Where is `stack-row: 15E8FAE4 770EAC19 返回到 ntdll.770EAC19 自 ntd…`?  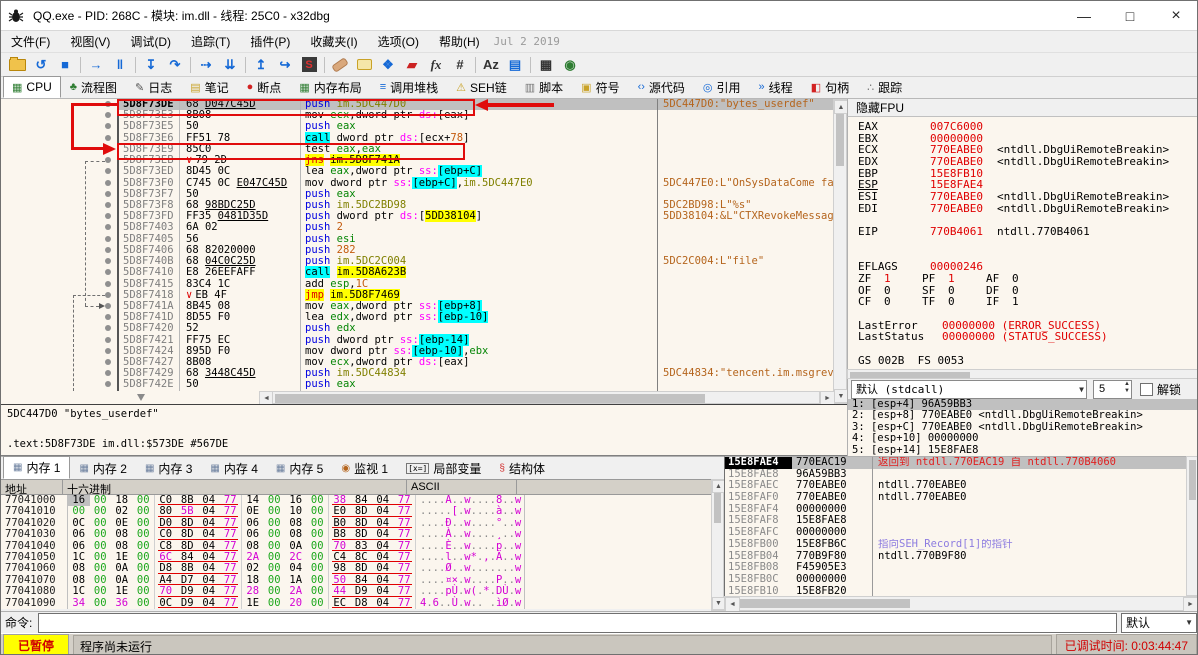
stack-row: 15E8FAE4 770EAC19 返回到 ntdll.770EAC19 自 ntd… is located at coordinates (955, 463).